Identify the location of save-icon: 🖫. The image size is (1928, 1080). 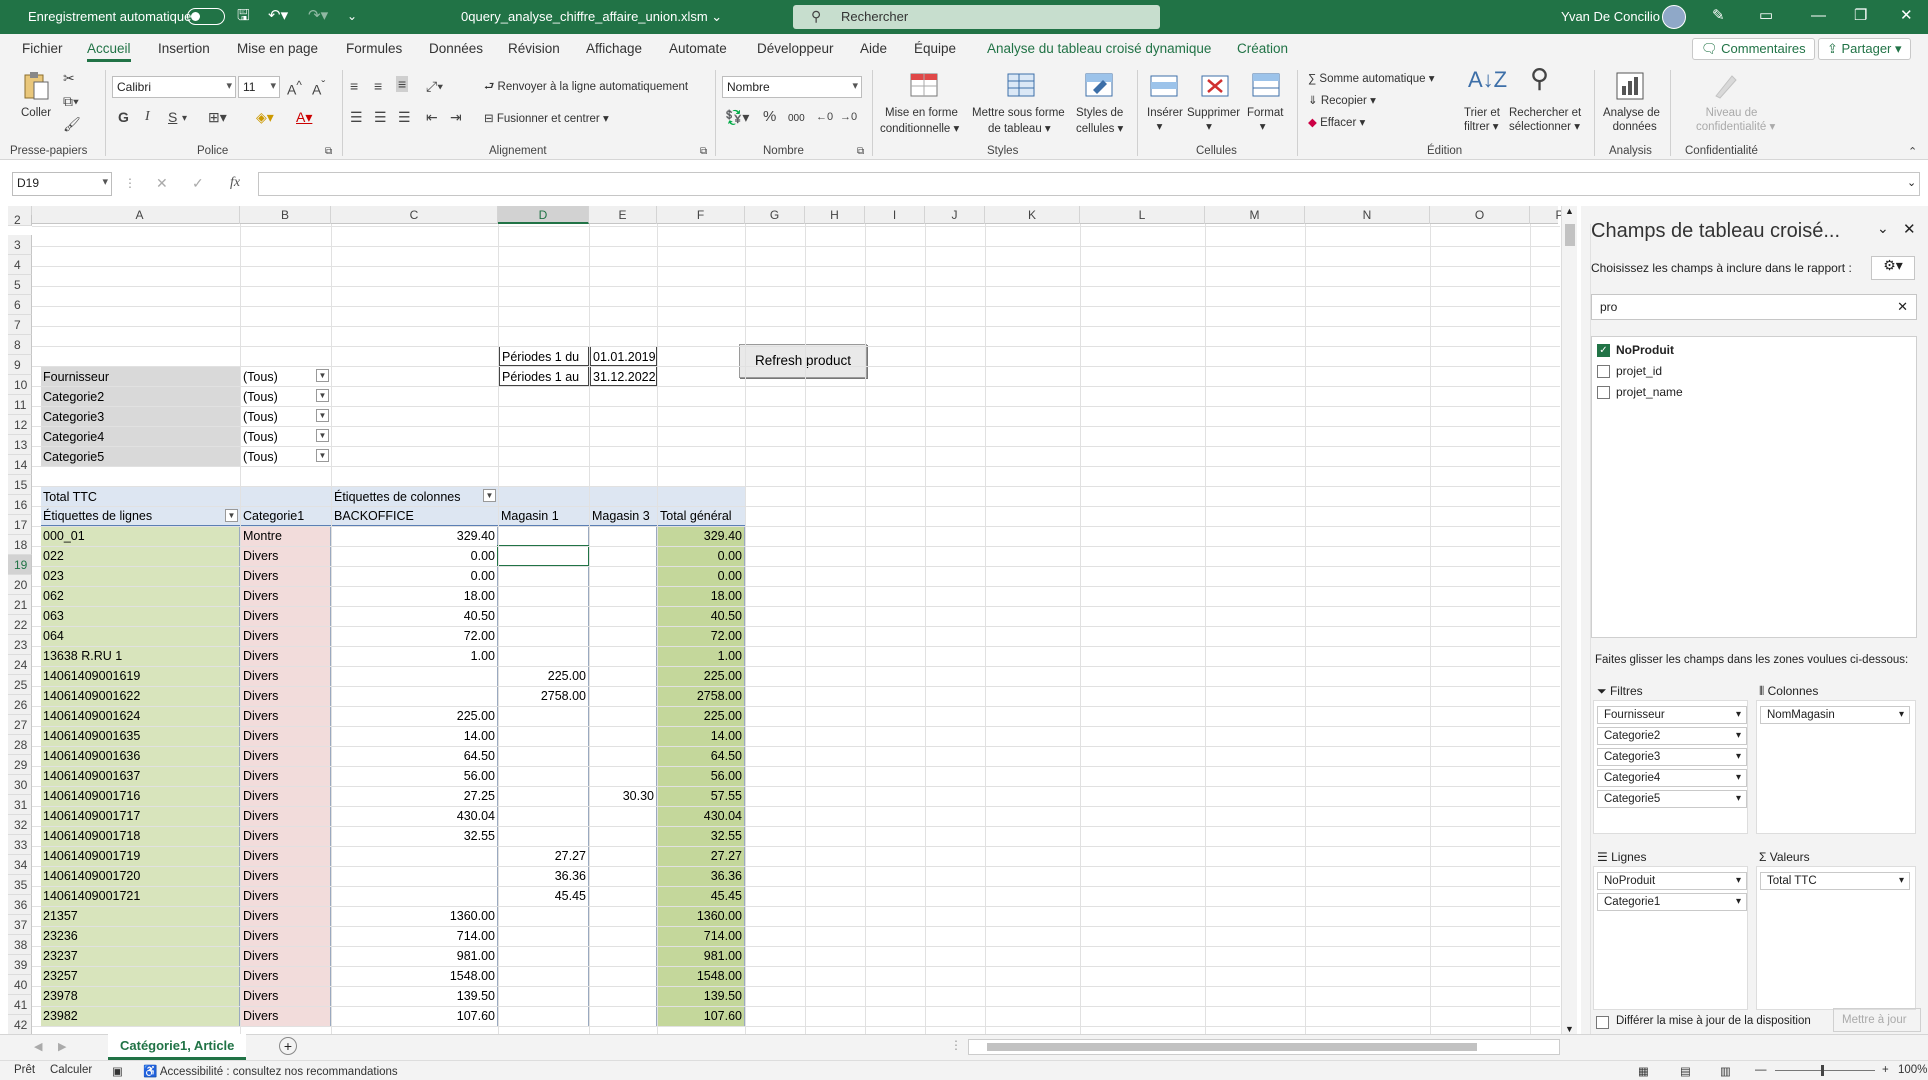
(243, 16).